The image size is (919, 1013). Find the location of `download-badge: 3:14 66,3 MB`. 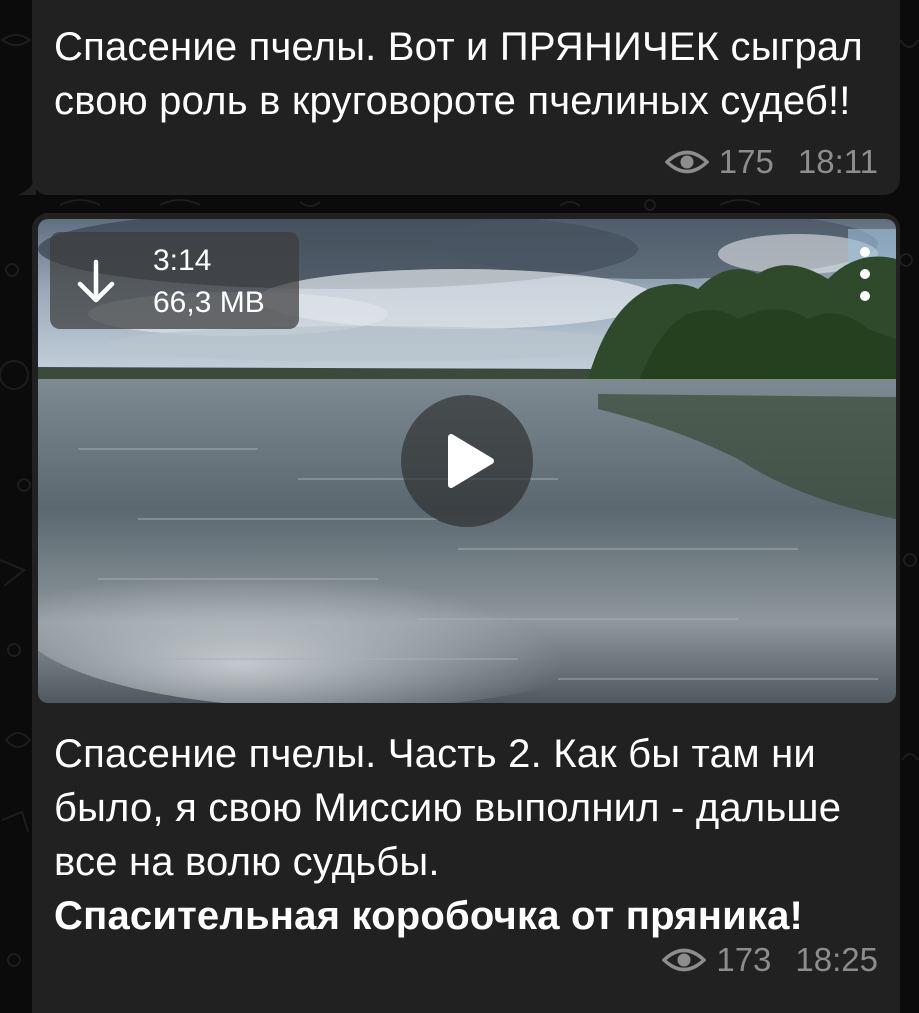

download-badge: 3:14 66,3 MB is located at coordinates (174, 280).